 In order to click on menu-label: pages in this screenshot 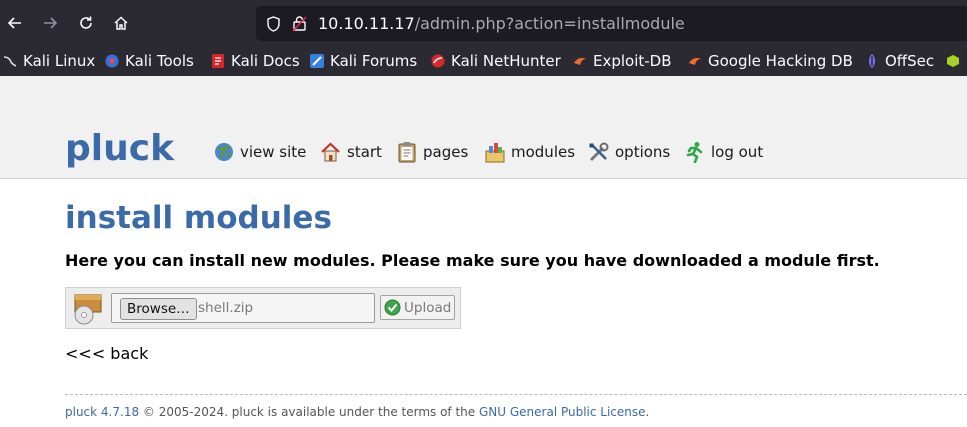, I will do `click(446, 152)`.